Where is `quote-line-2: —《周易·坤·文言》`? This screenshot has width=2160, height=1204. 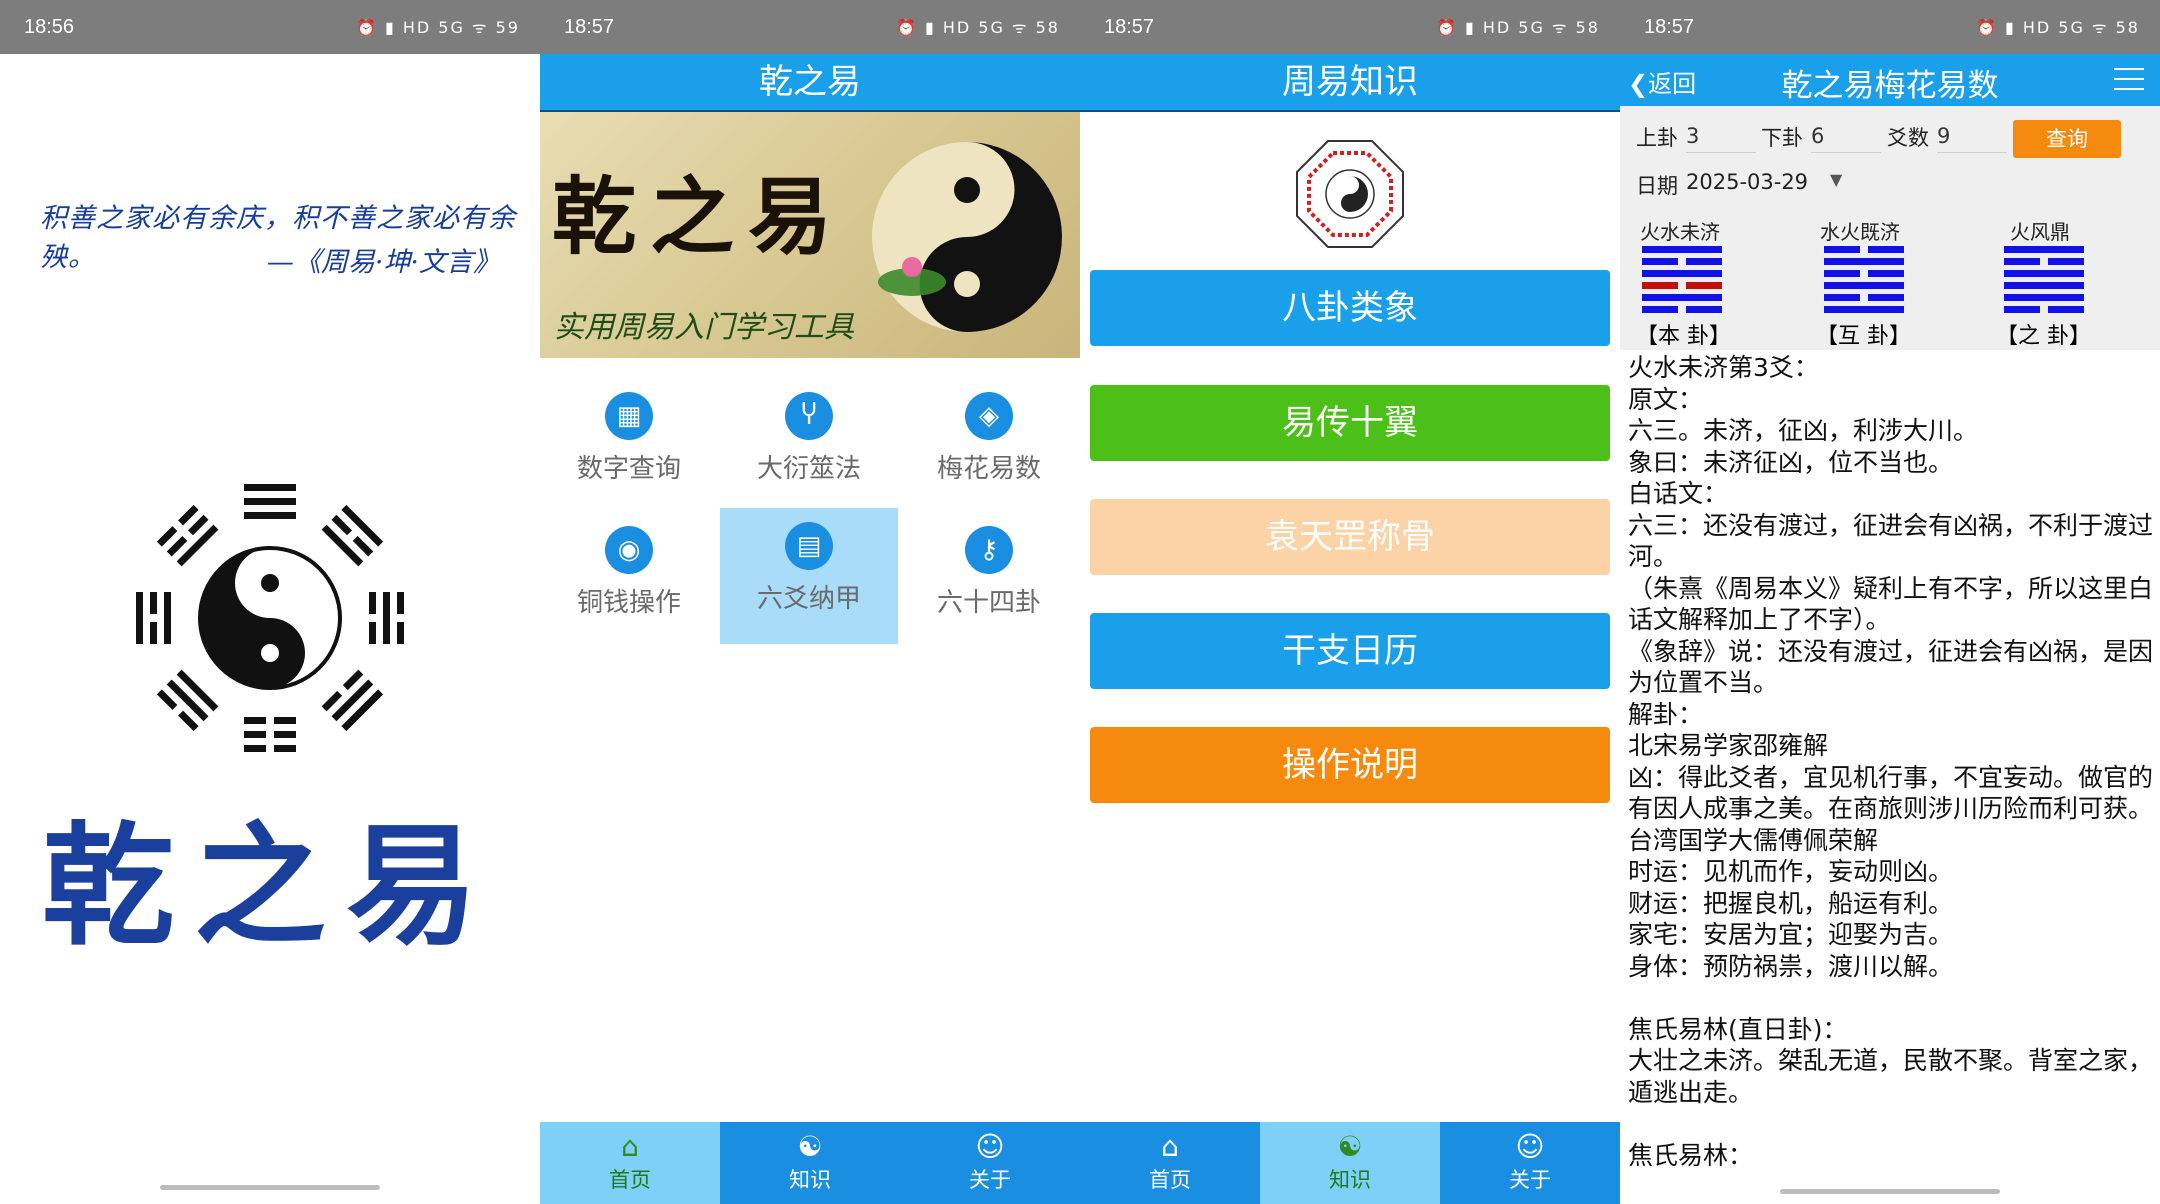 quote-line-2: —《周易·坤·文言》 is located at coordinates (383, 262).